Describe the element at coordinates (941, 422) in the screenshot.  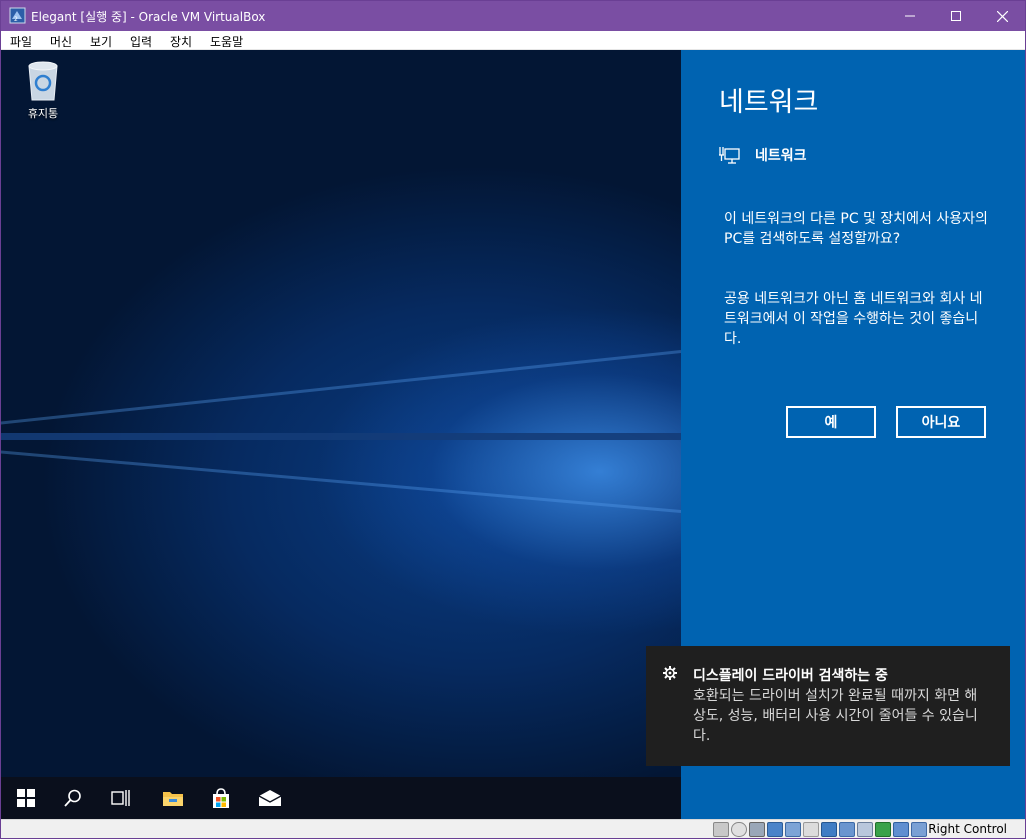
I see `no-button: 아니요` at that location.